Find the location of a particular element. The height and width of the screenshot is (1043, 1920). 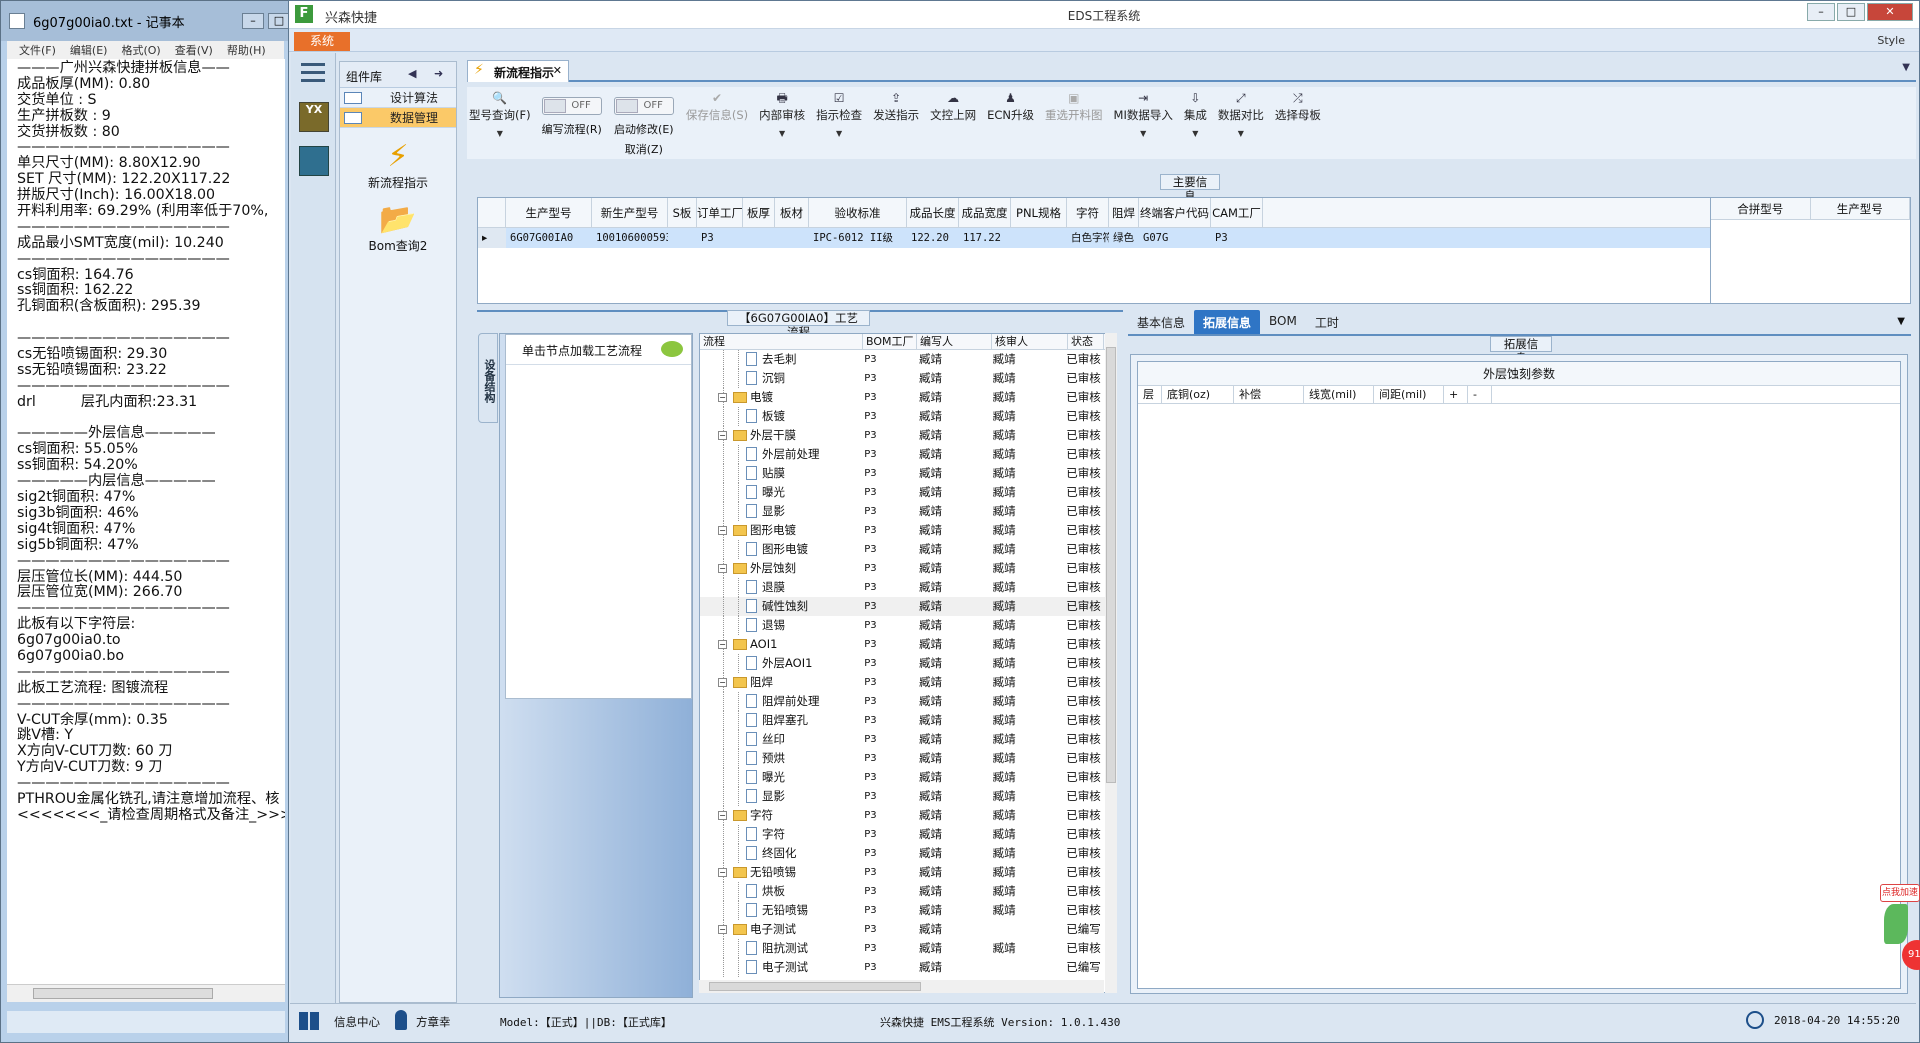

info-center-link: 信息中心 is located at coordinates (357, 1022).